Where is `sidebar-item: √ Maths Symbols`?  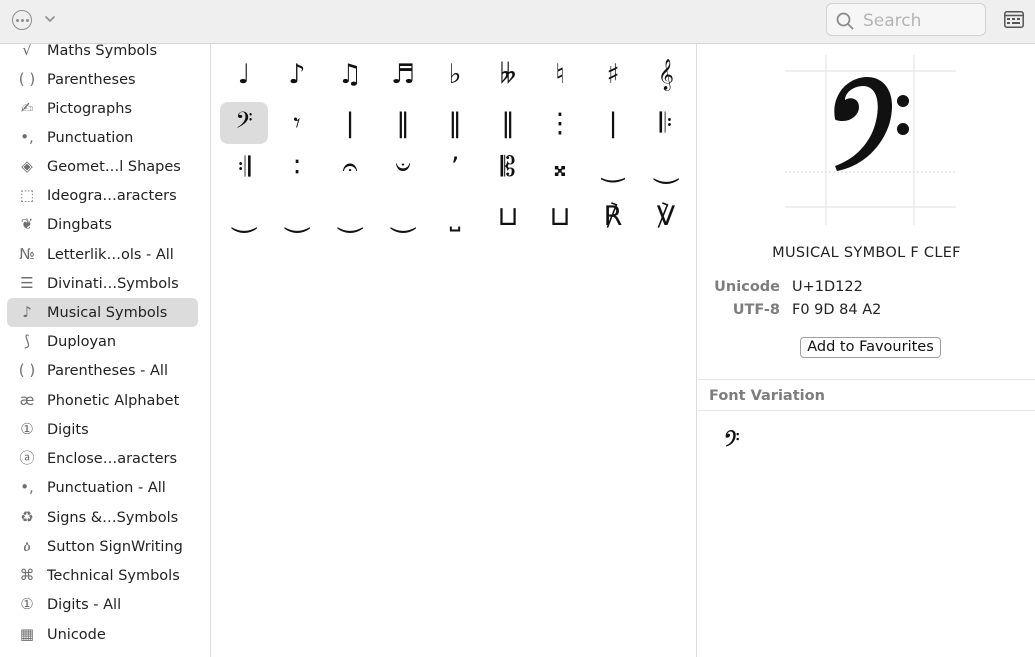
sidebar-item: √ Maths Symbols is located at coordinates (102, 54).